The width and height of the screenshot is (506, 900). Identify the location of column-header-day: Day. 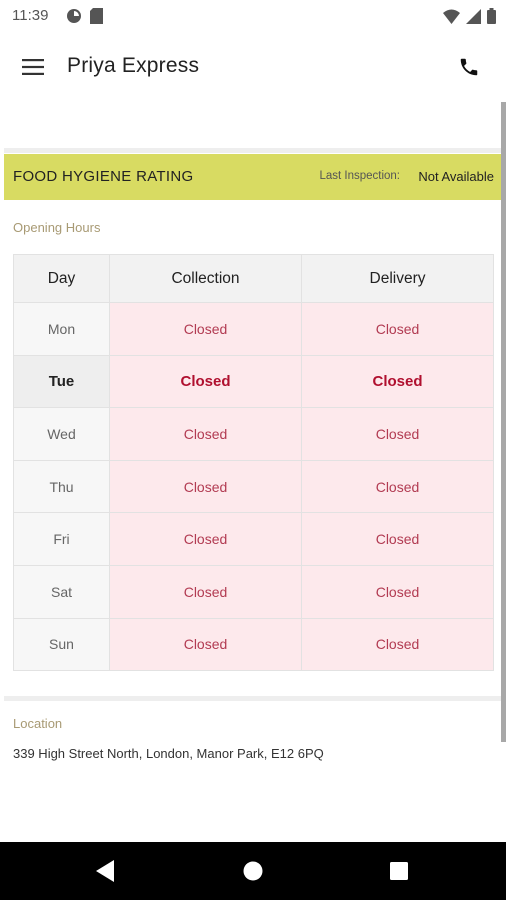
(61, 278).